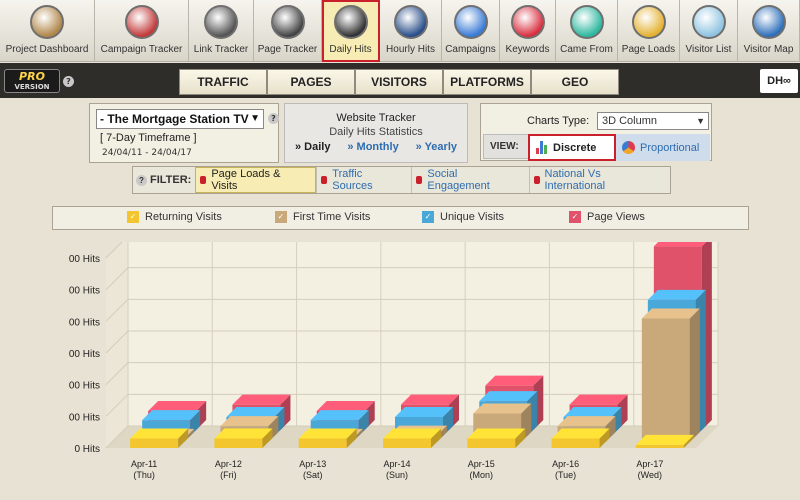 The image size is (800, 500). Describe the element at coordinates (769, 31) in the screenshot. I see `nav-visitor-map: Visitor Map` at that location.